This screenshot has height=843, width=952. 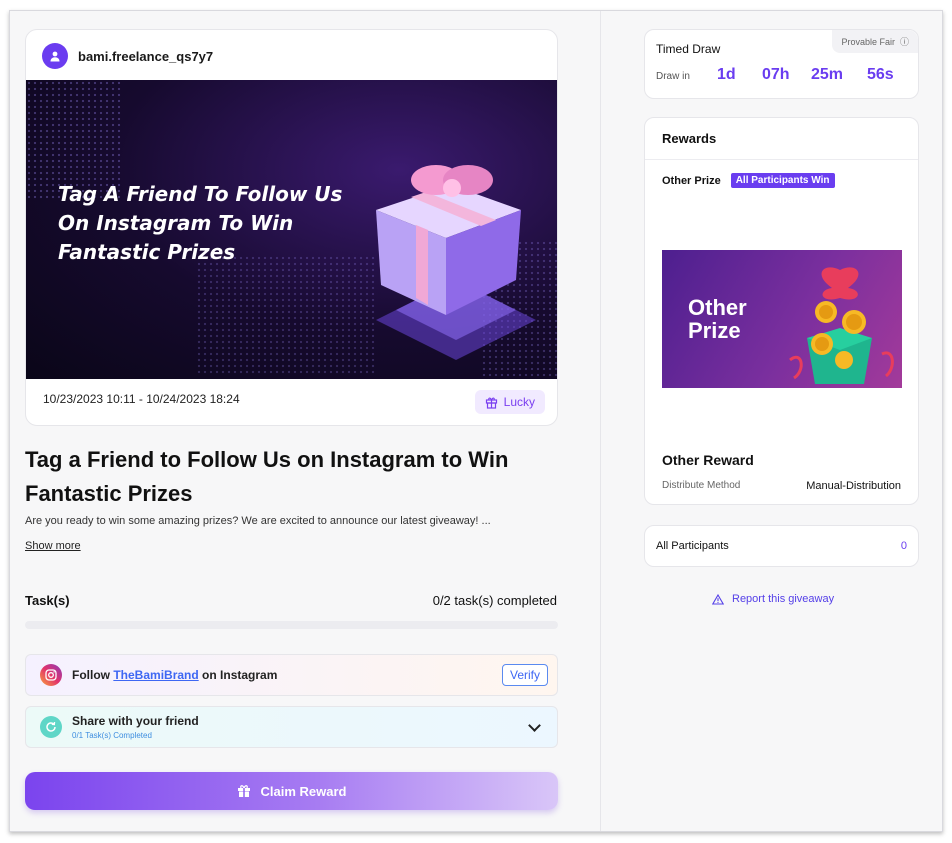 I want to click on giveaway-date-range: 10/23/2023 10:11 - 10/24/2023 18:24, so click(x=141, y=399).